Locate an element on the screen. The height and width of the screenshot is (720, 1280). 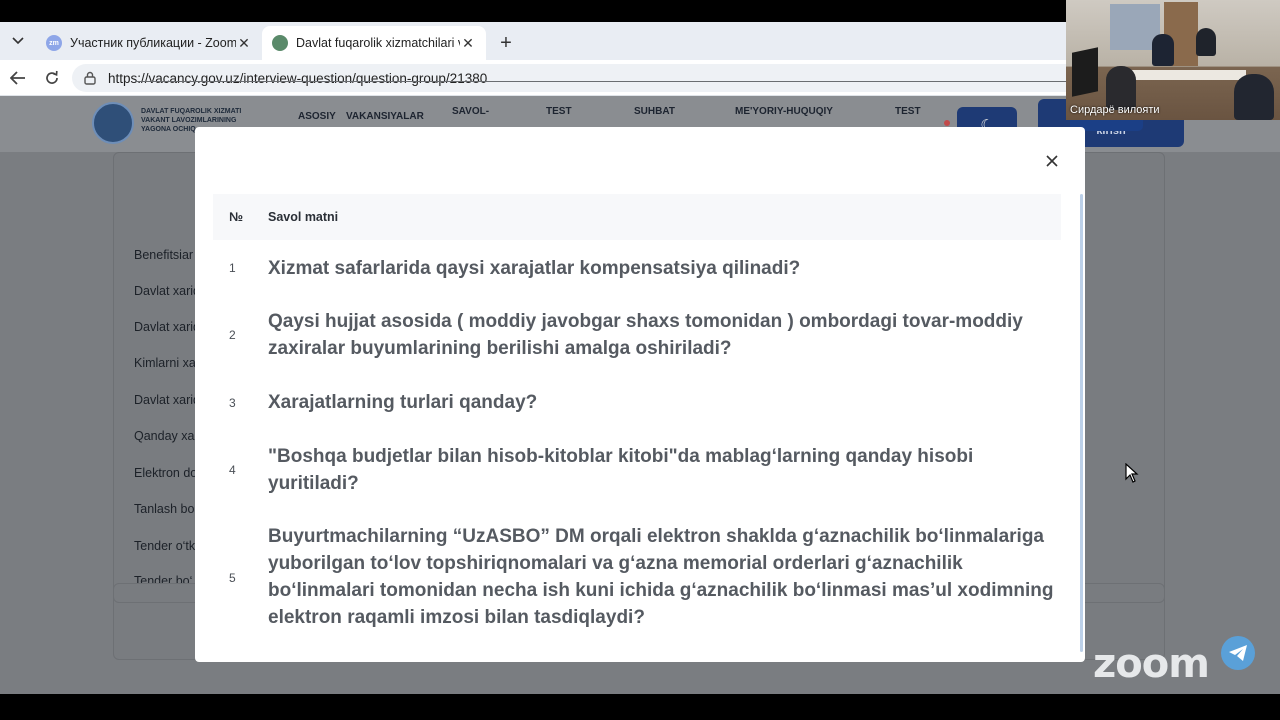
row-number: 3 is located at coordinates (232, 403).